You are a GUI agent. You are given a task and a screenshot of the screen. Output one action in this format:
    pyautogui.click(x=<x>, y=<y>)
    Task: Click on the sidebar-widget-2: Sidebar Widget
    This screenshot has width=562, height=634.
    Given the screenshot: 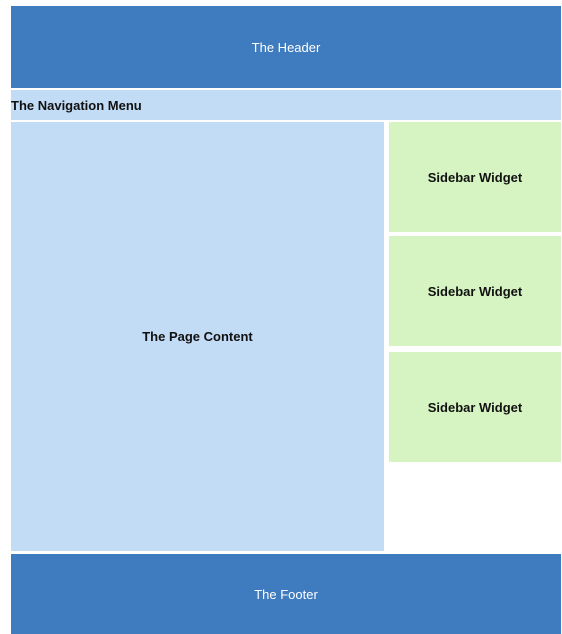 What is the action you would take?
    pyautogui.click(x=475, y=291)
    